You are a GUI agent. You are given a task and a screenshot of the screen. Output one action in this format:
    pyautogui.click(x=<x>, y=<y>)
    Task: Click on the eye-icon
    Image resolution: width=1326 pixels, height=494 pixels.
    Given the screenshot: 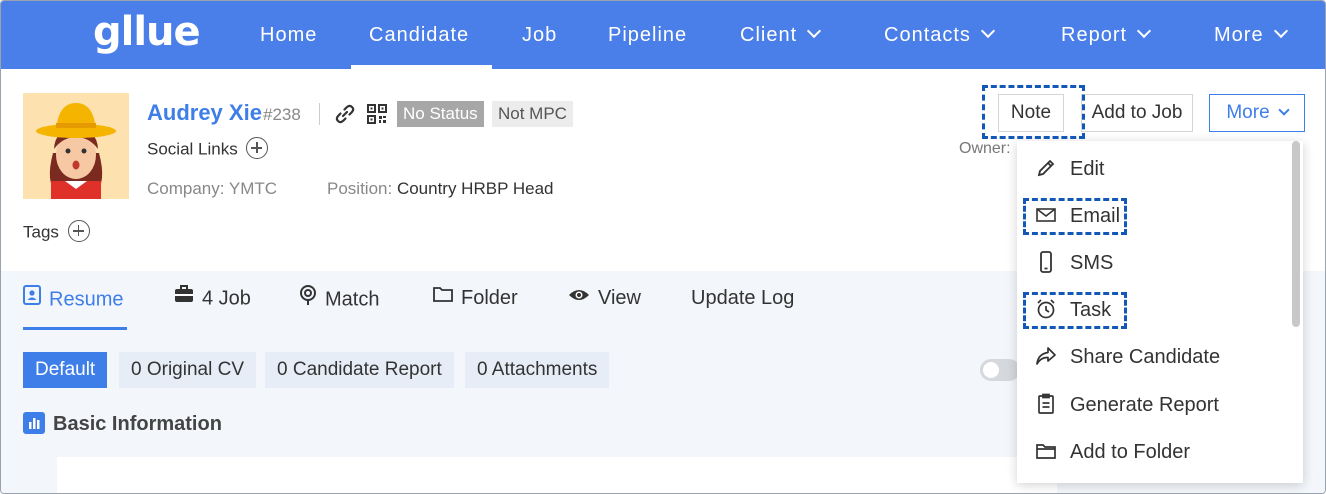 What is the action you would take?
    pyautogui.click(x=579, y=296)
    